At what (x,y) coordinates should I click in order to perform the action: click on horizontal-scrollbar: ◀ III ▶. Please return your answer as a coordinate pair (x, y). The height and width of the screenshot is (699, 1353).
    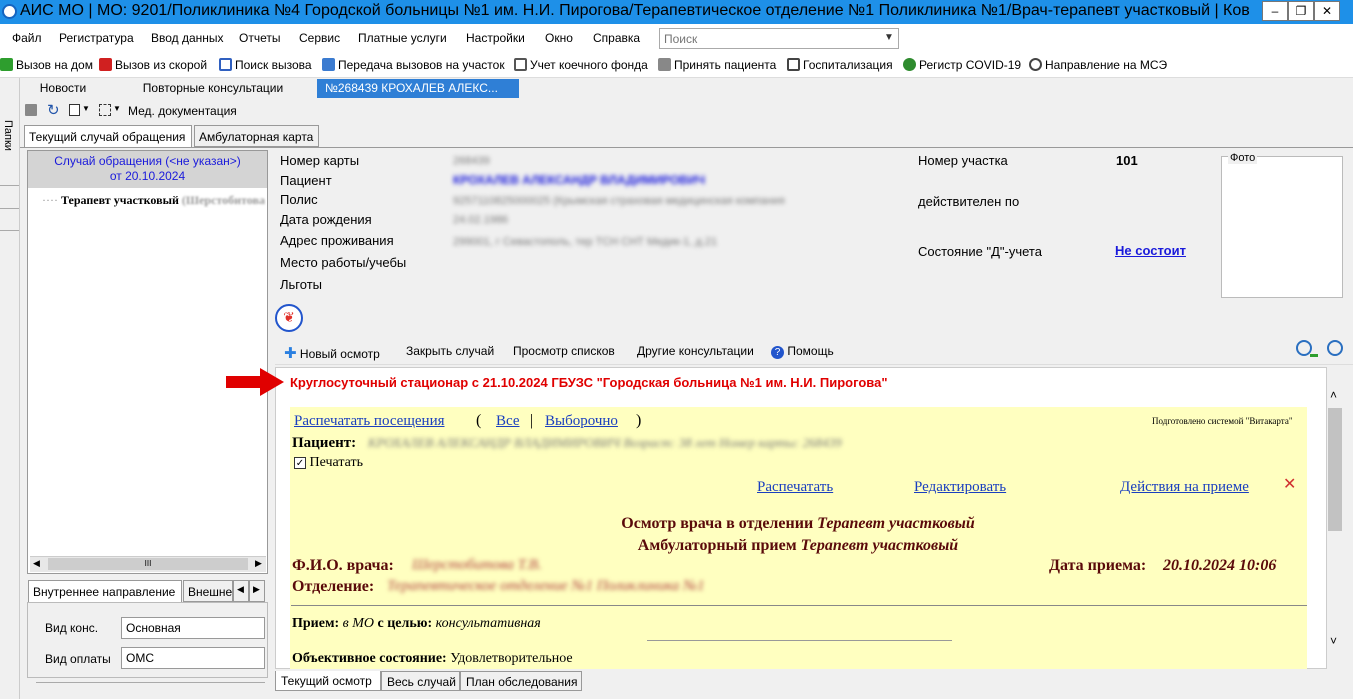
    Looking at the image, I should click on (148, 564).